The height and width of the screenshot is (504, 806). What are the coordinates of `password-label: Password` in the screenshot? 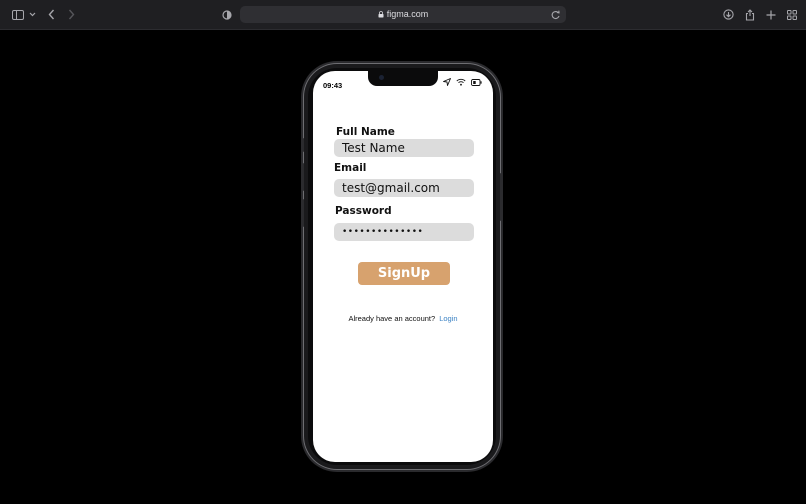 It's located at (363, 211).